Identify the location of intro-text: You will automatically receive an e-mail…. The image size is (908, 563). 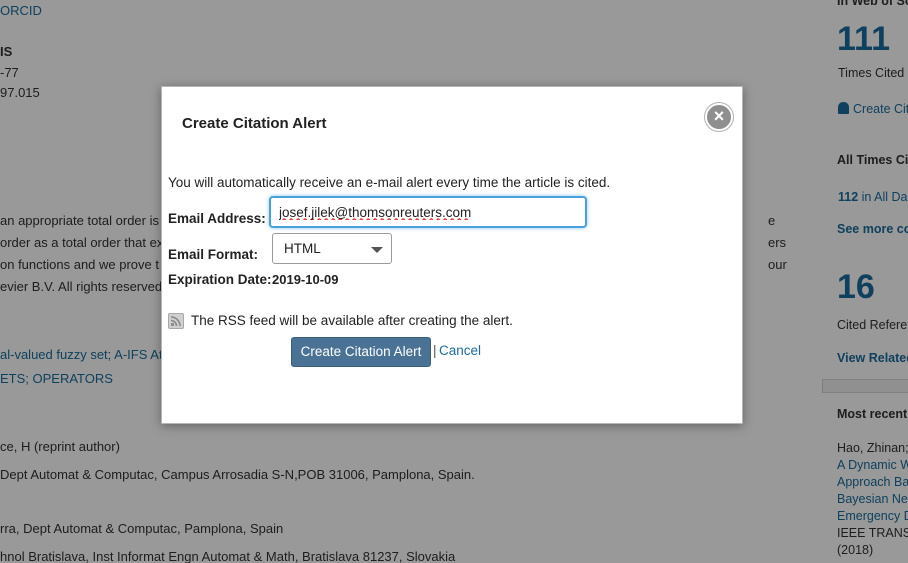
(389, 182).